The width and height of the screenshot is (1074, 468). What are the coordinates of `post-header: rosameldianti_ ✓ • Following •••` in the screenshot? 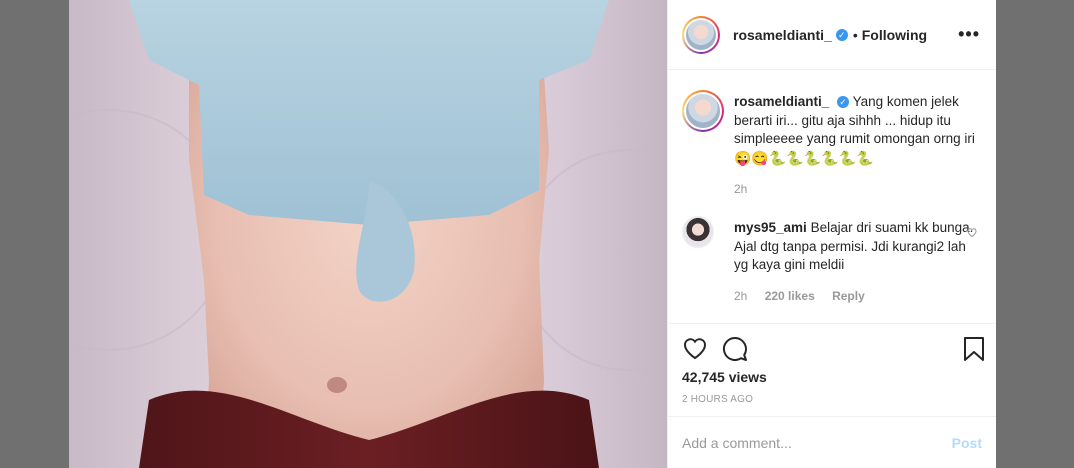 It's located at (832, 35).